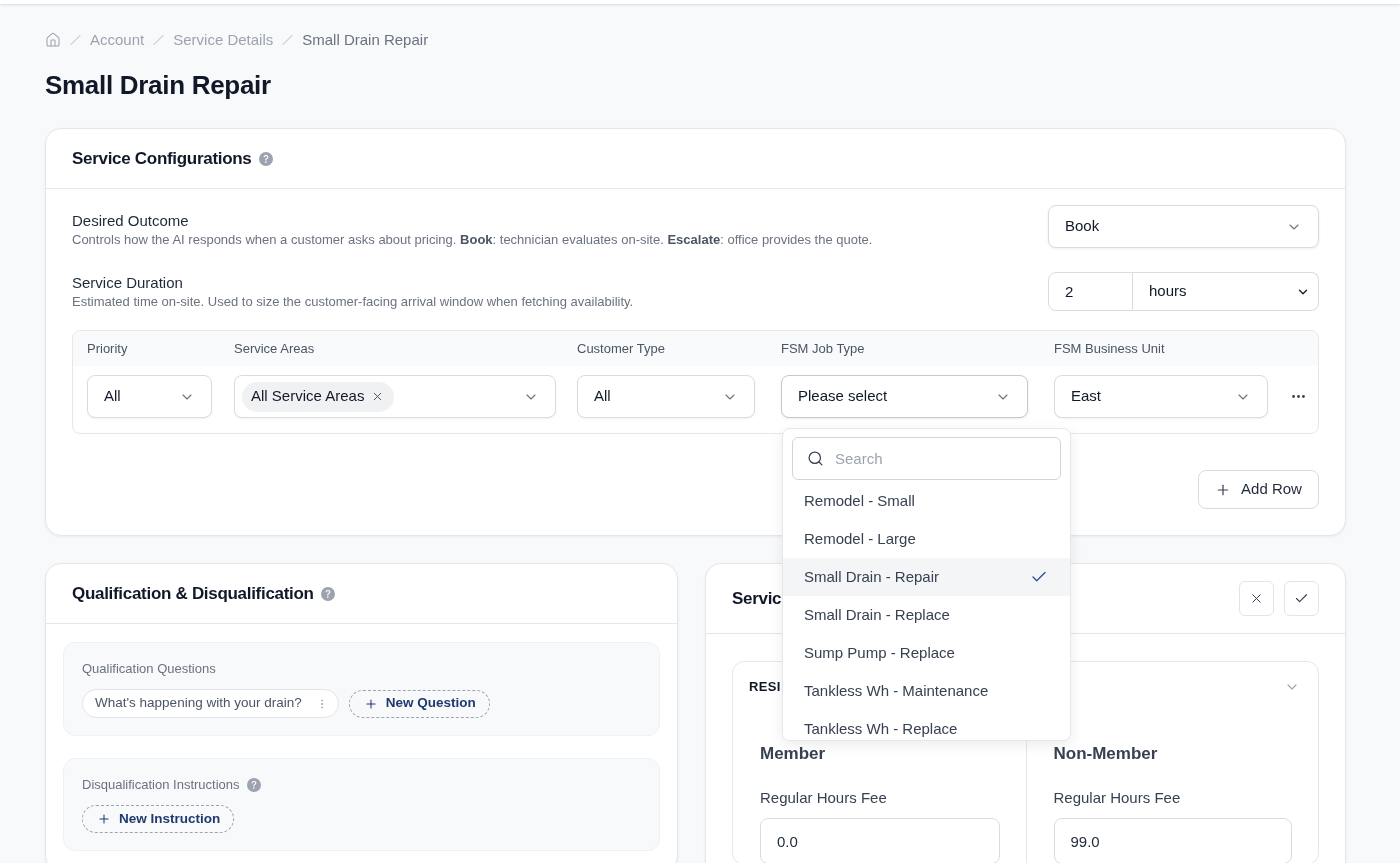  Describe the element at coordinates (1090, 291) in the screenshot. I see `number-input: 2` at that location.